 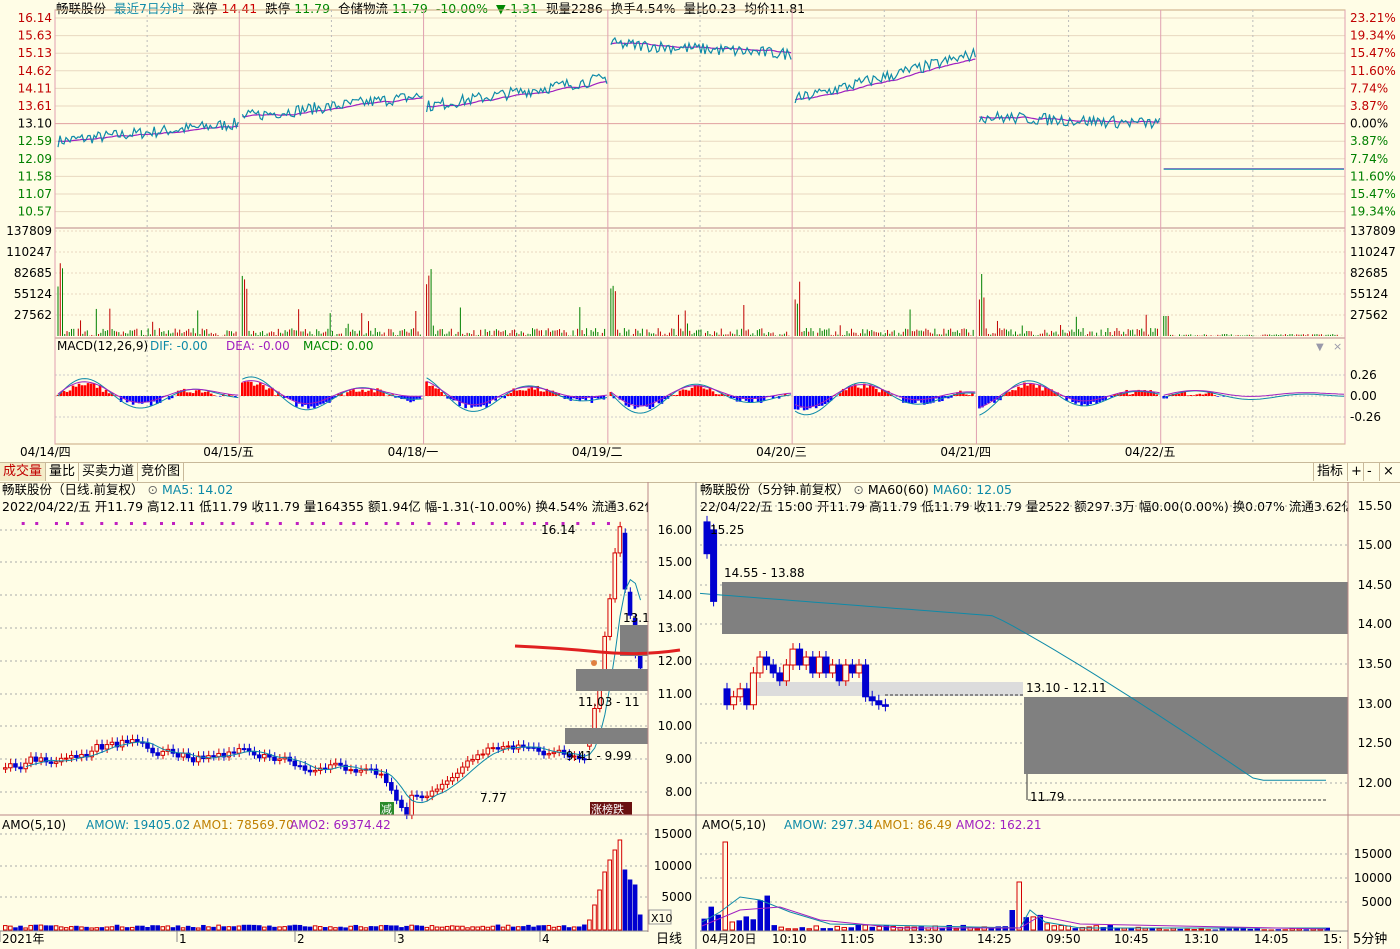 What do you see at coordinates (1369, 88) in the screenshot?
I see `pct-tick: 7.74%` at bounding box center [1369, 88].